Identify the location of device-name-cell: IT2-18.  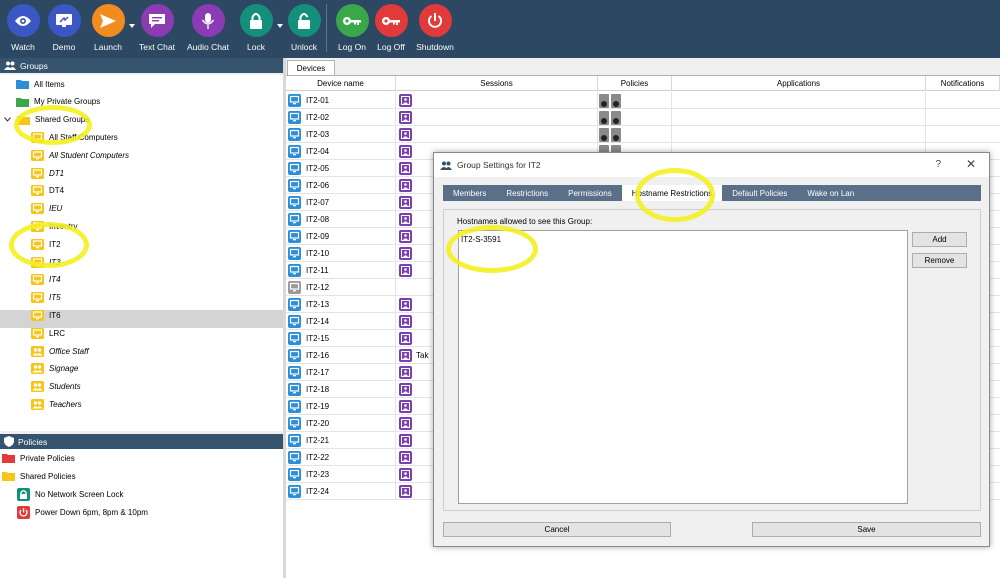
(341, 389).